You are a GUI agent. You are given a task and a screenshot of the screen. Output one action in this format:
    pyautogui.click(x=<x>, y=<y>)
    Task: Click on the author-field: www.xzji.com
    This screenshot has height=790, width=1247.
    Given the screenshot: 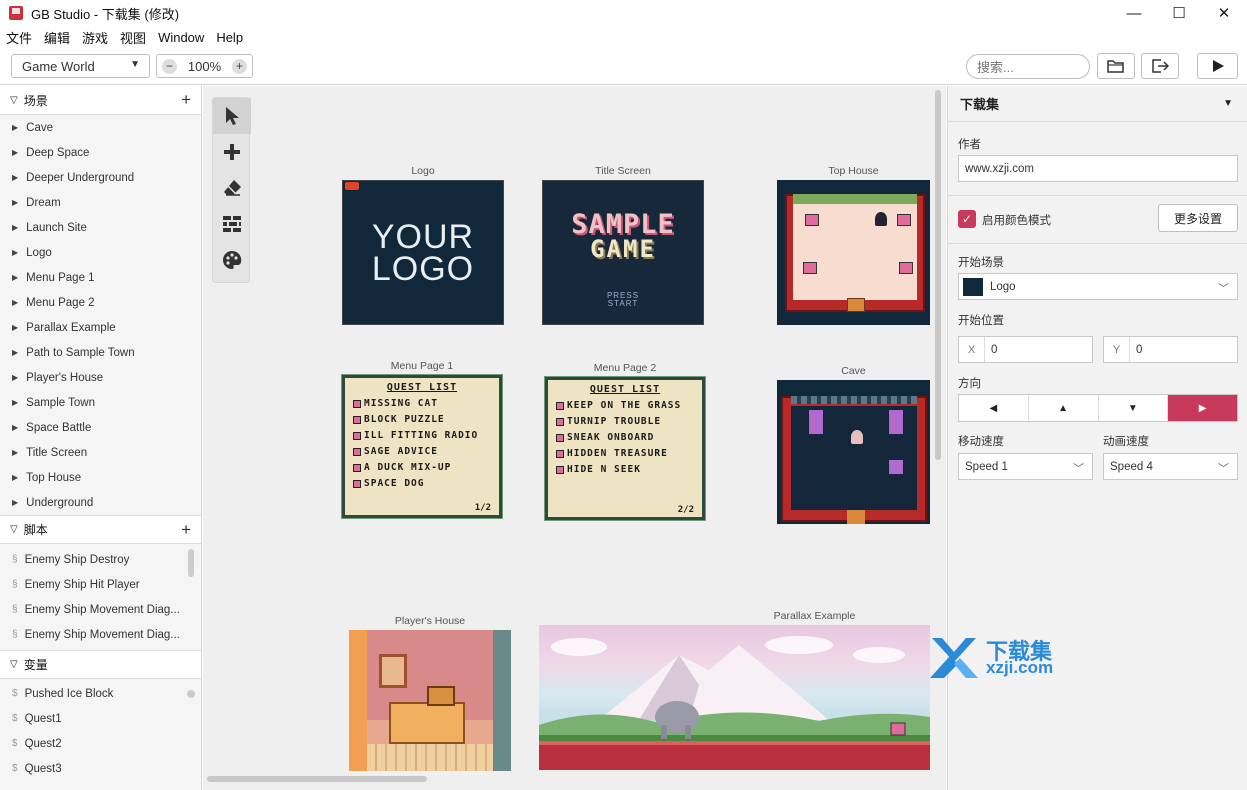 What is the action you would take?
    pyautogui.click(x=1098, y=168)
    